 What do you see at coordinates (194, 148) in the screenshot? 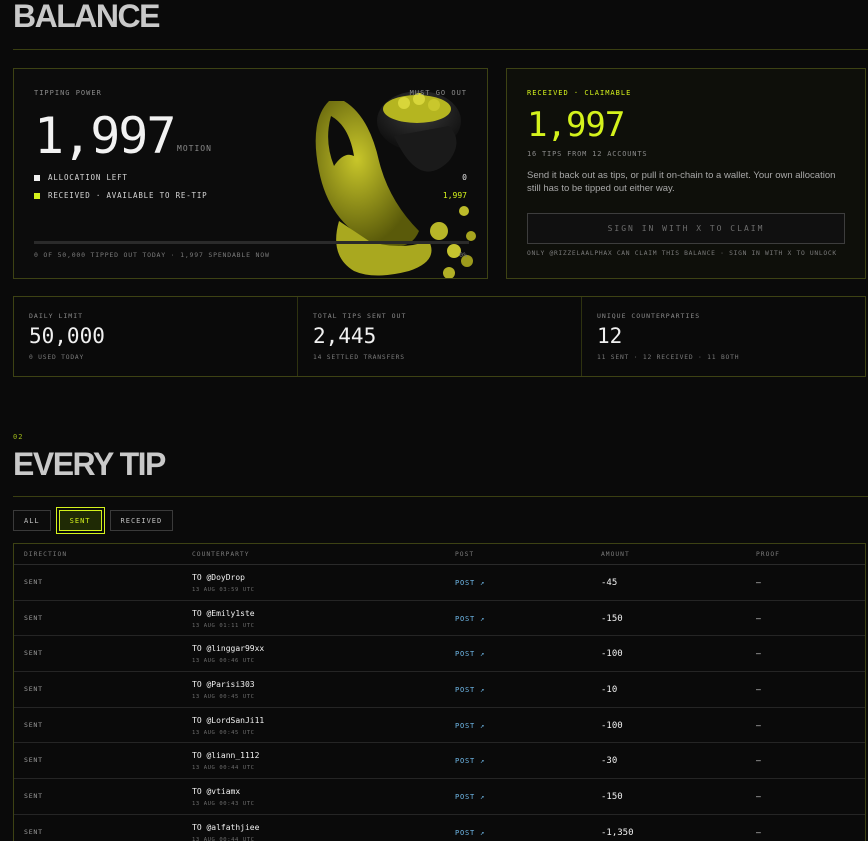
I see `tipping-power-unit: MOTION` at bounding box center [194, 148].